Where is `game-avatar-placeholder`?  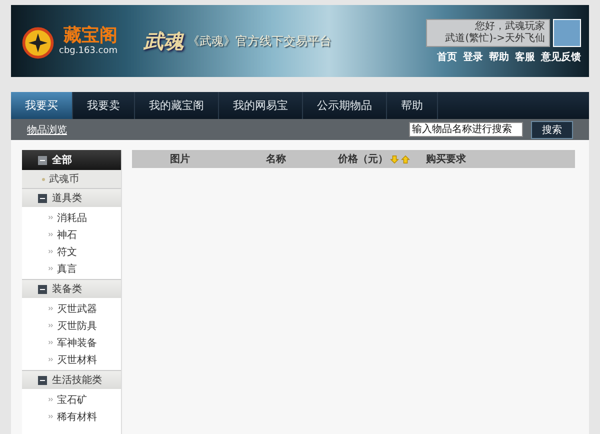
game-avatar-placeholder is located at coordinates (567, 32).